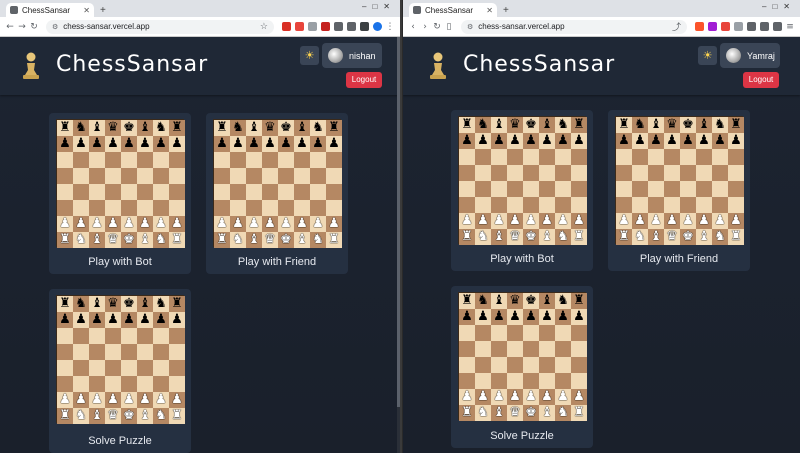 The width and height of the screenshot is (800, 453). What do you see at coordinates (351, 26) in the screenshot?
I see `download-icon` at bounding box center [351, 26].